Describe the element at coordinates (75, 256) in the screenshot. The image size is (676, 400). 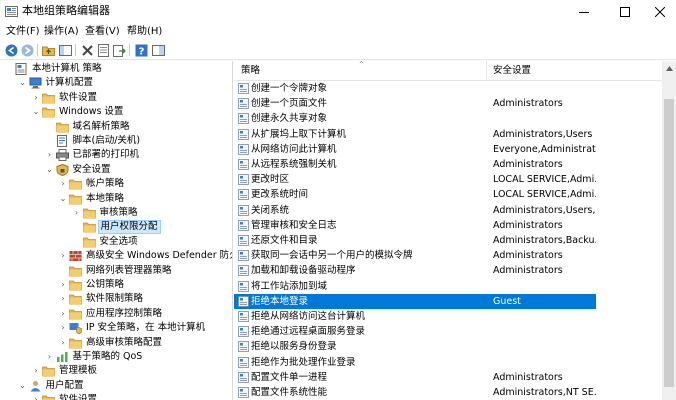
I see `firewall-icon` at that location.